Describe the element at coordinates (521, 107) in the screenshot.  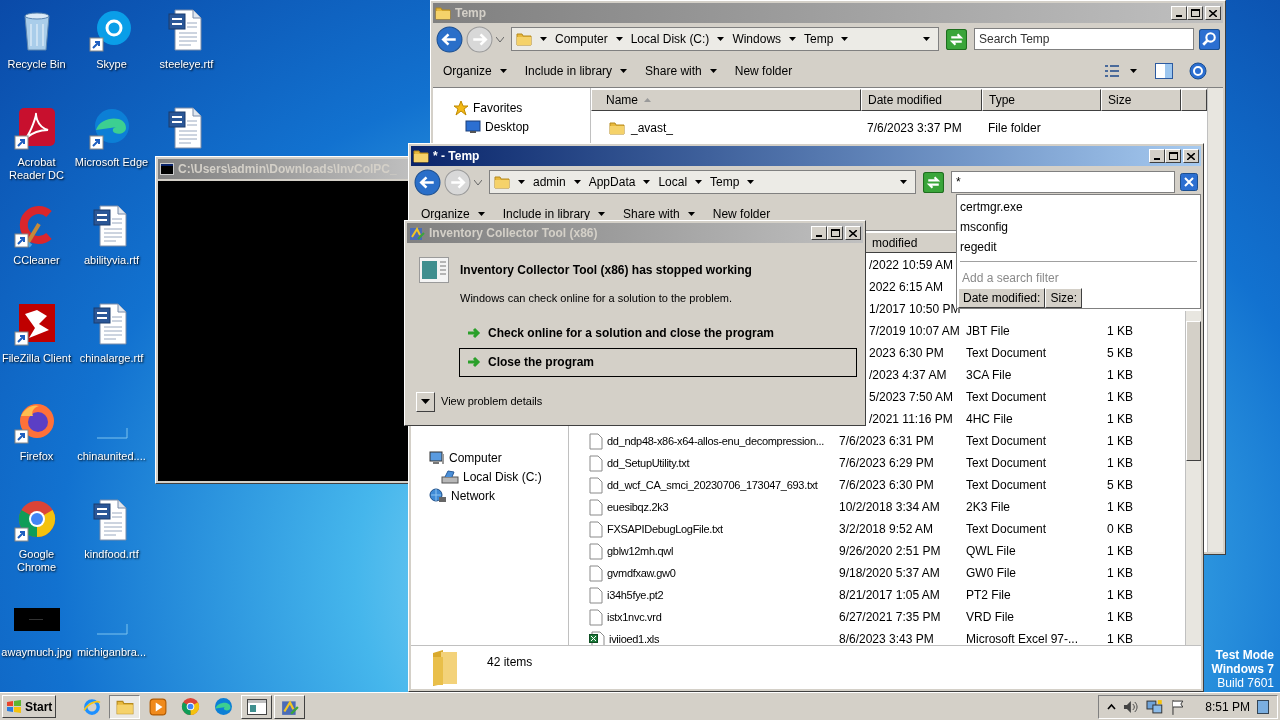
I see `nav-item: Favorites` at that location.